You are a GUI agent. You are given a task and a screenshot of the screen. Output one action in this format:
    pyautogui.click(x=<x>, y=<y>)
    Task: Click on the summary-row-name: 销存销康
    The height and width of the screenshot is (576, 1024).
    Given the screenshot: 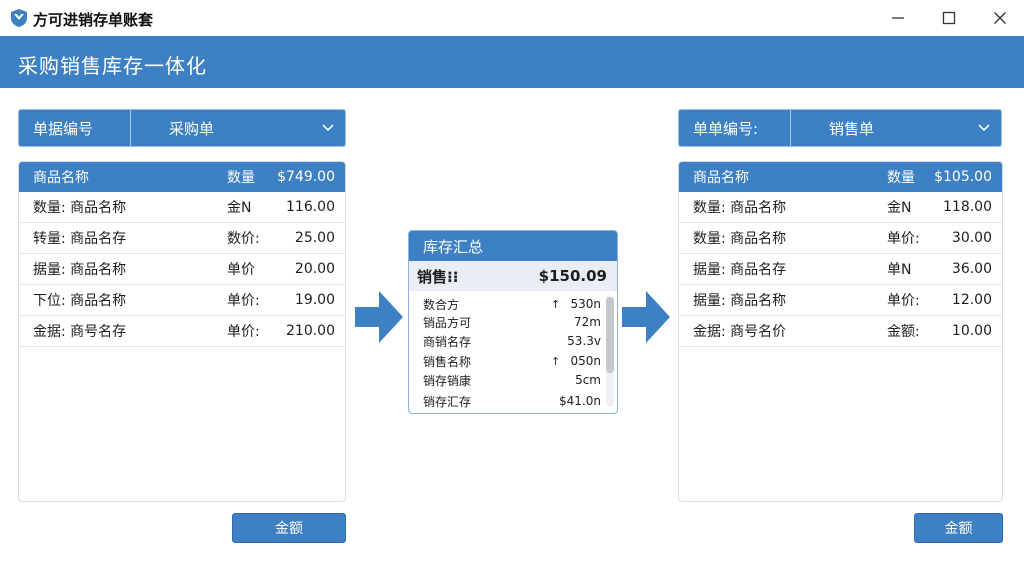 What is the action you would take?
    pyautogui.click(x=447, y=380)
    